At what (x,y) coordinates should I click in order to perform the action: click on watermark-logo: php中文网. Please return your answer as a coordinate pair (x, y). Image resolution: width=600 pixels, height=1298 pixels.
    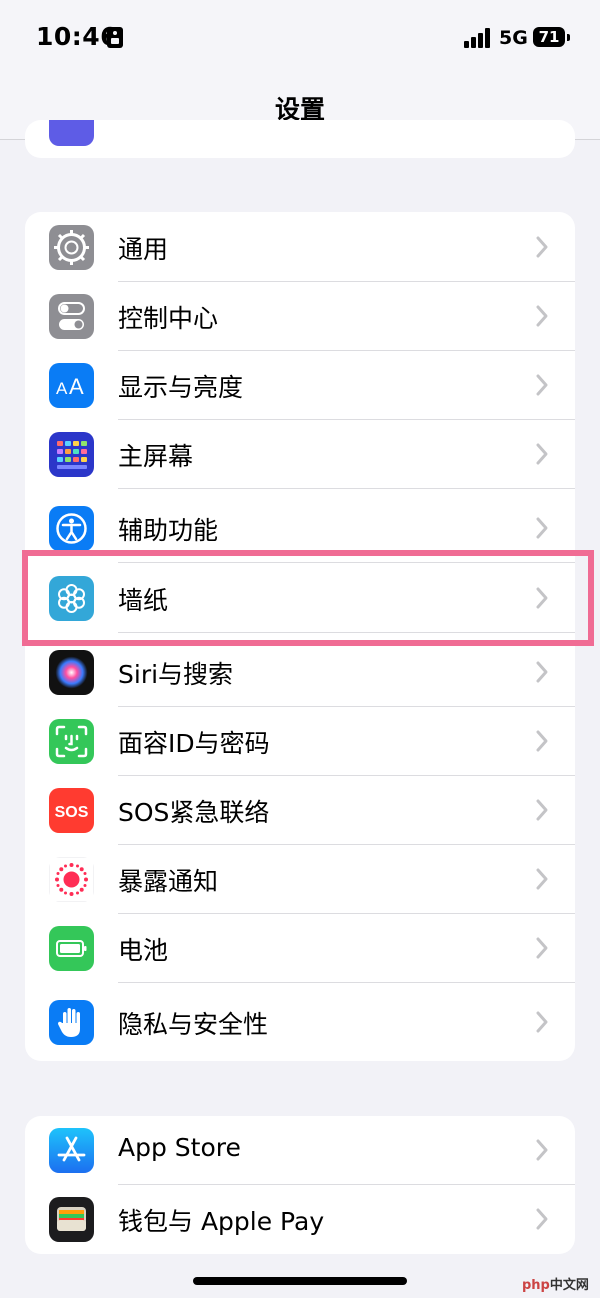
    Looking at the image, I should click on (555, 1283).